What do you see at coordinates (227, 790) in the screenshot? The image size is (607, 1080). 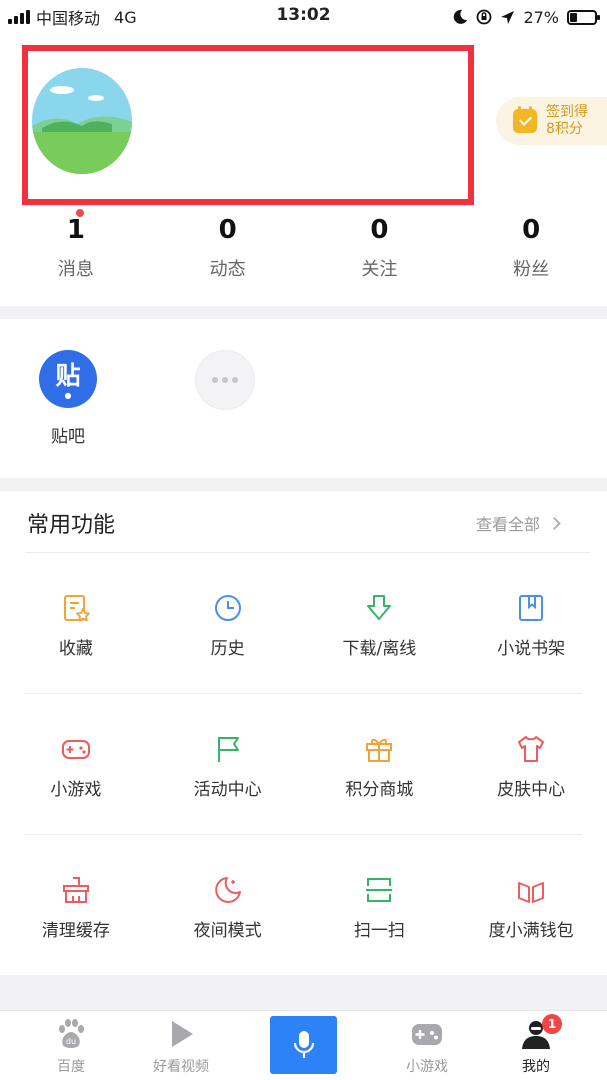 I see `func-label: 活动中心` at bounding box center [227, 790].